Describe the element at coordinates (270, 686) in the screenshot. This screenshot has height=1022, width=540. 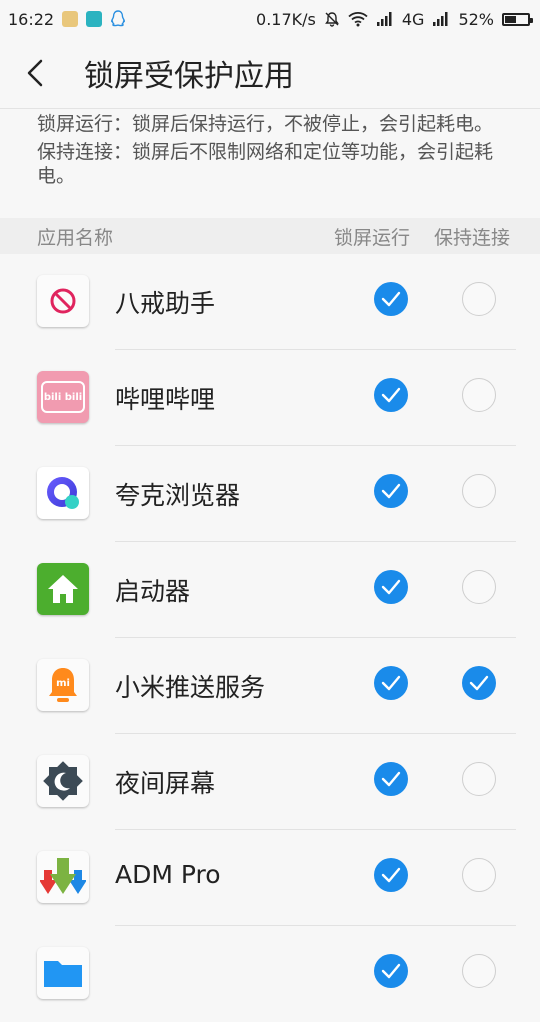
I see `app-row: mi 小米推送服务` at that location.